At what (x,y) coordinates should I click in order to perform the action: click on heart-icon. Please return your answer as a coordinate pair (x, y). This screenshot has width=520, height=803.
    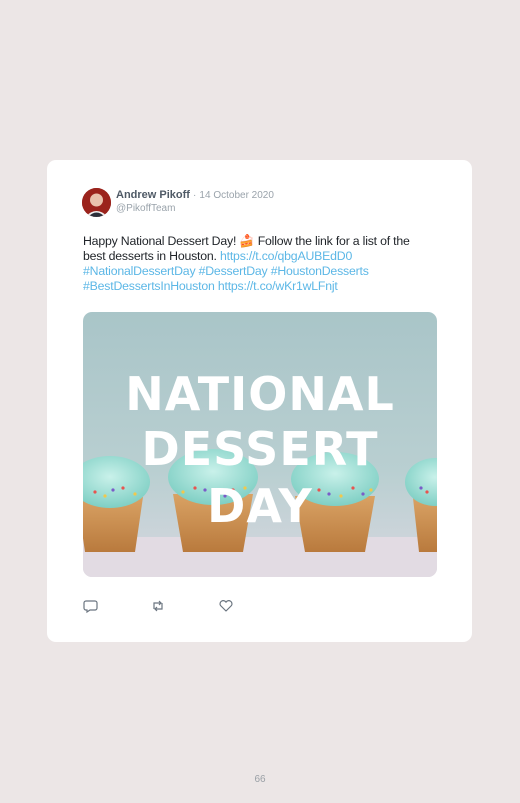
    Looking at the image, I should click on (226, 606).